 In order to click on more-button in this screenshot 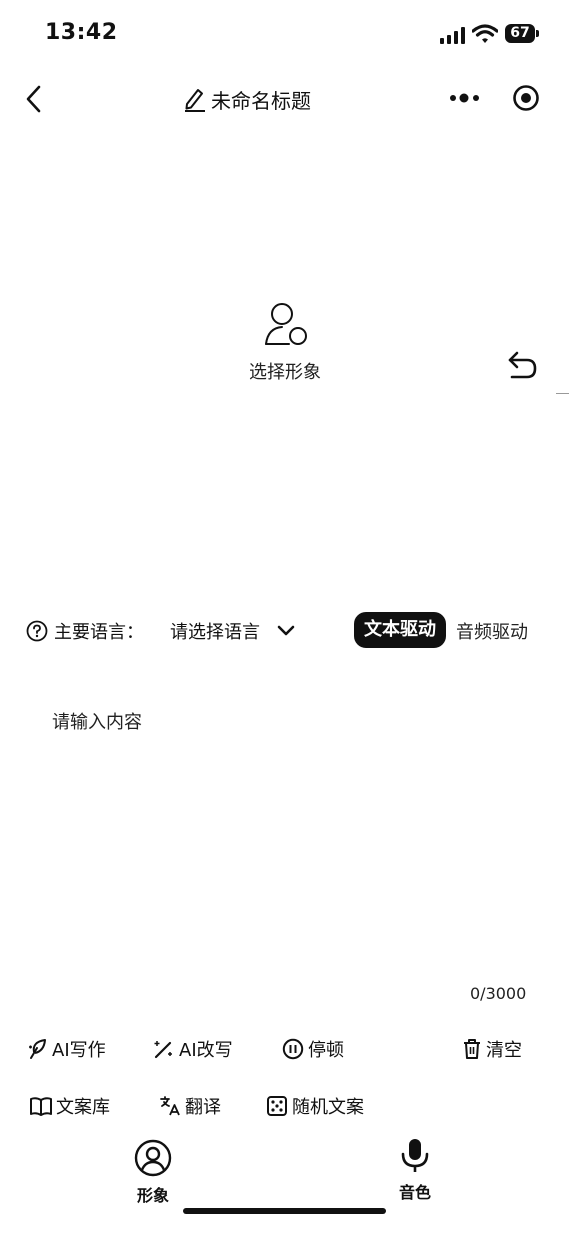, I will do `click(465, 98)`.